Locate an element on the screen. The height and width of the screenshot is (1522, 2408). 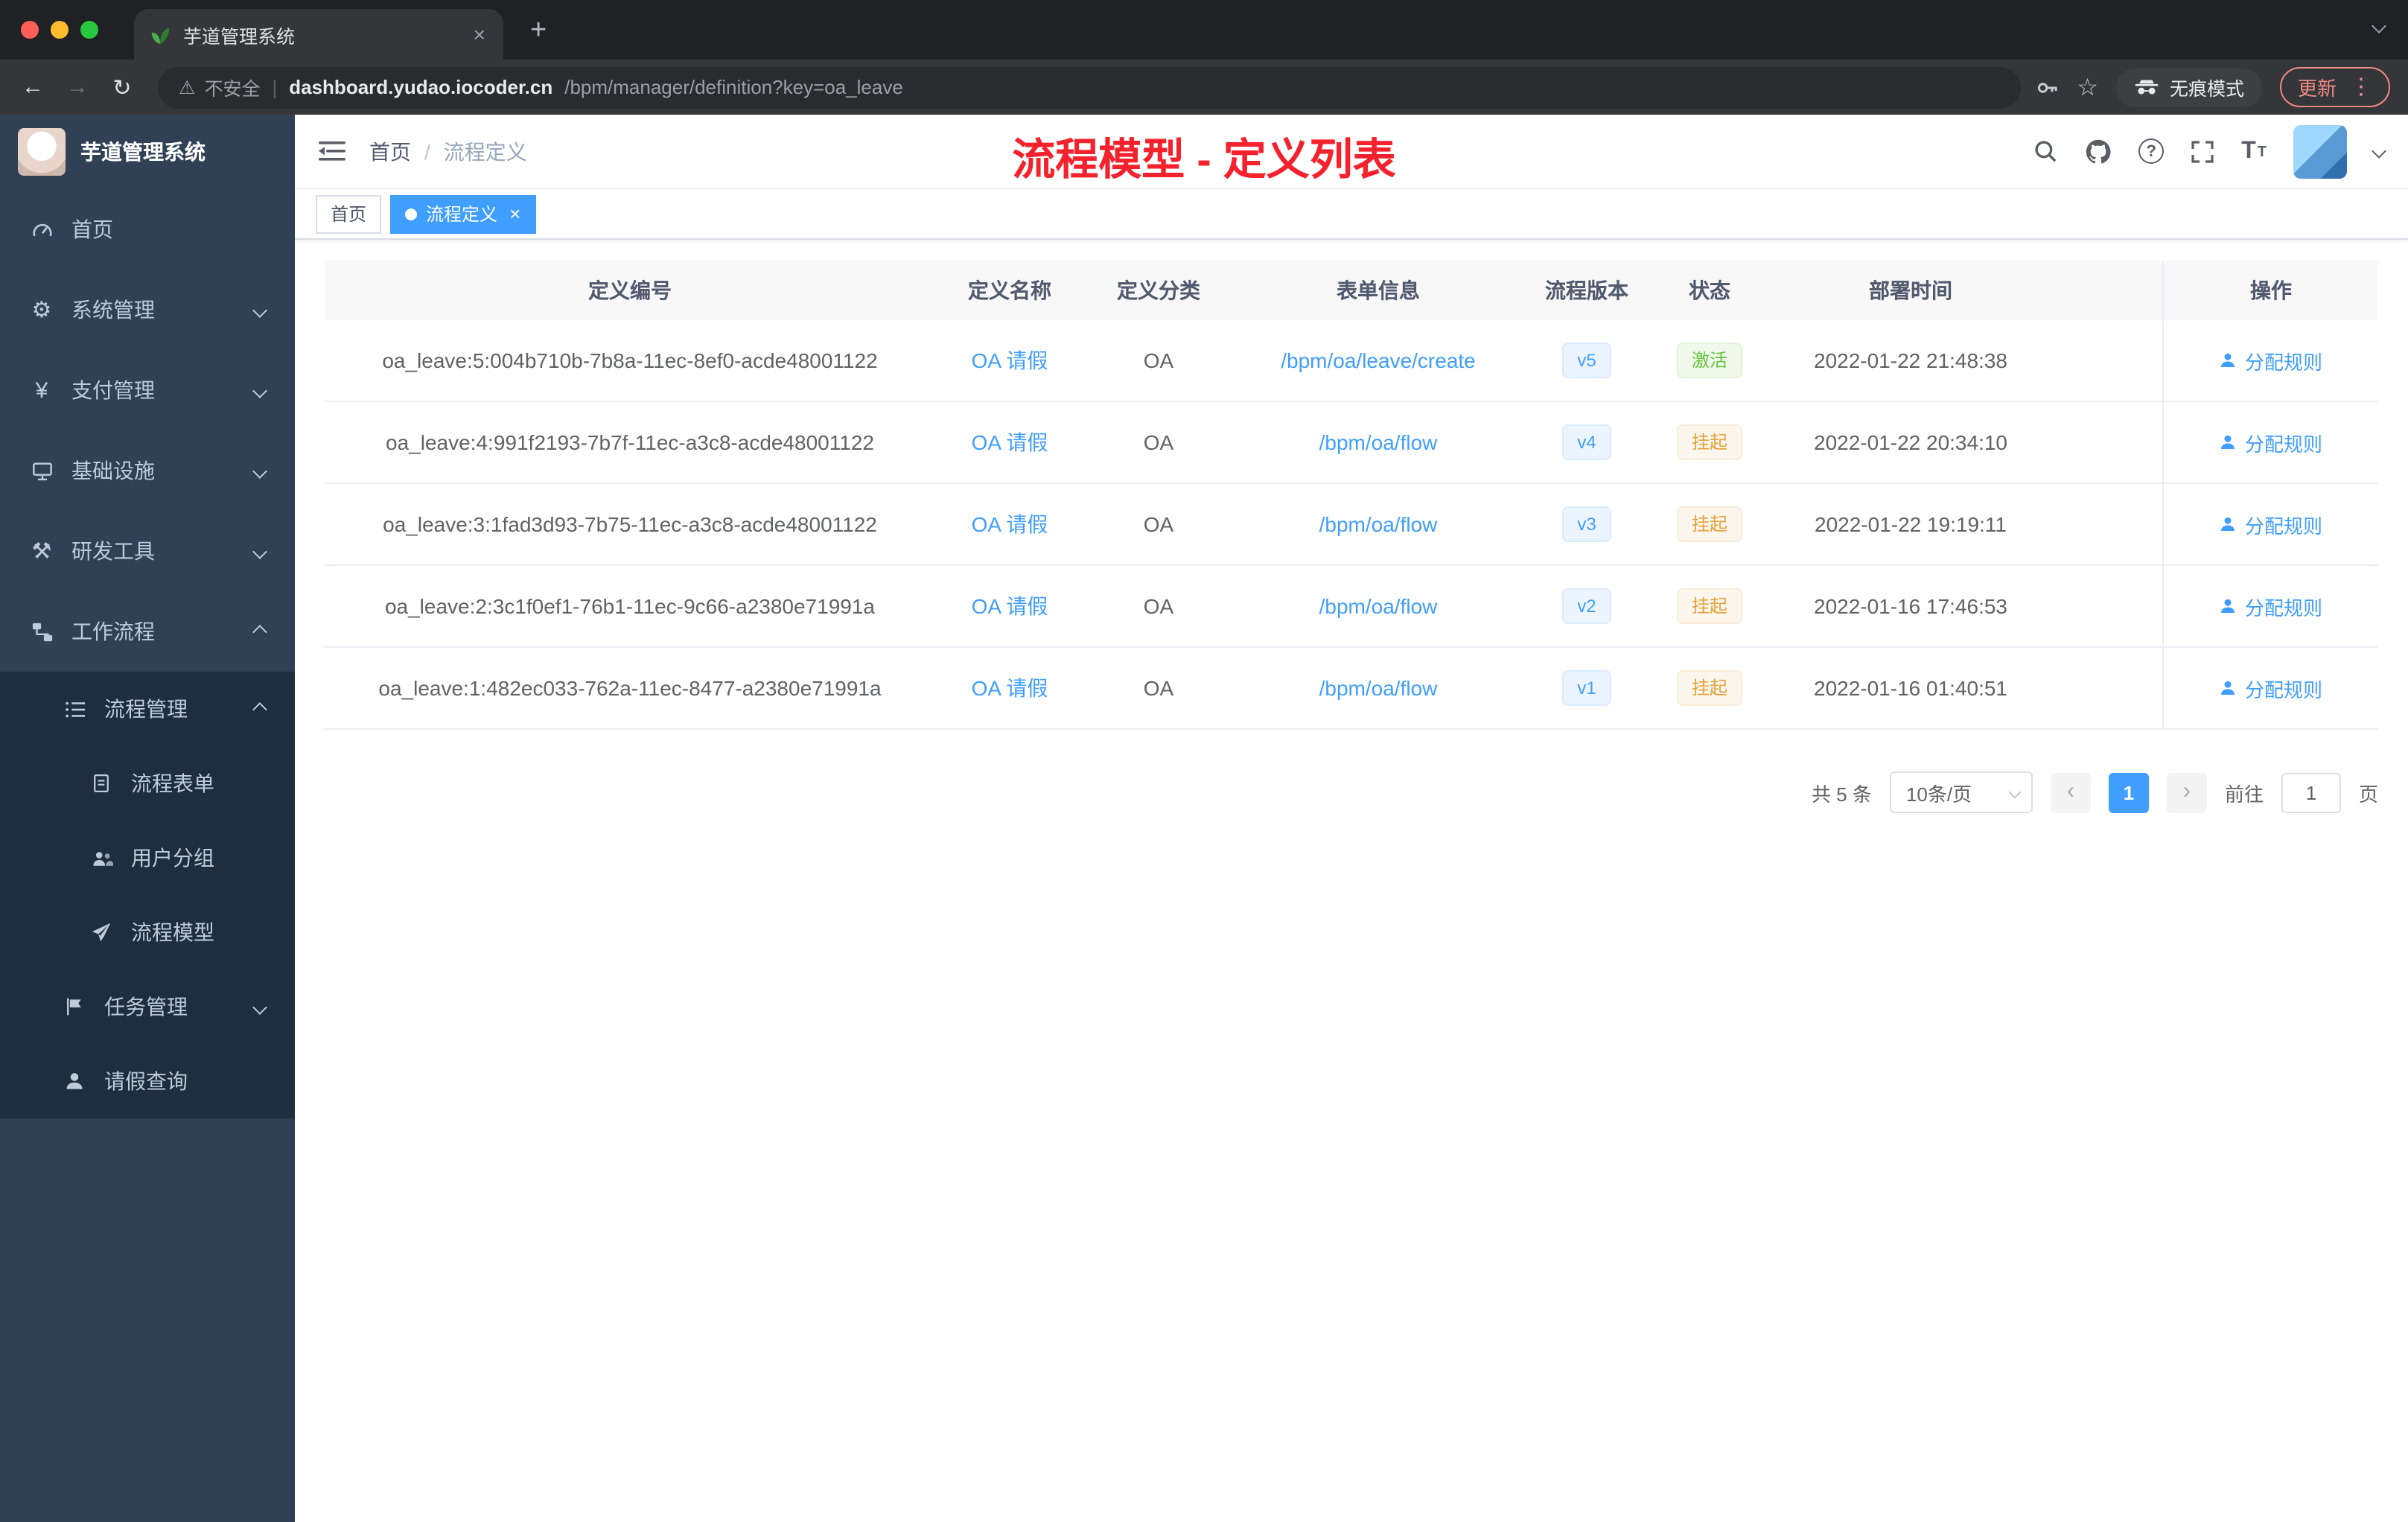
form-icon is located at coordinates (101, 783).